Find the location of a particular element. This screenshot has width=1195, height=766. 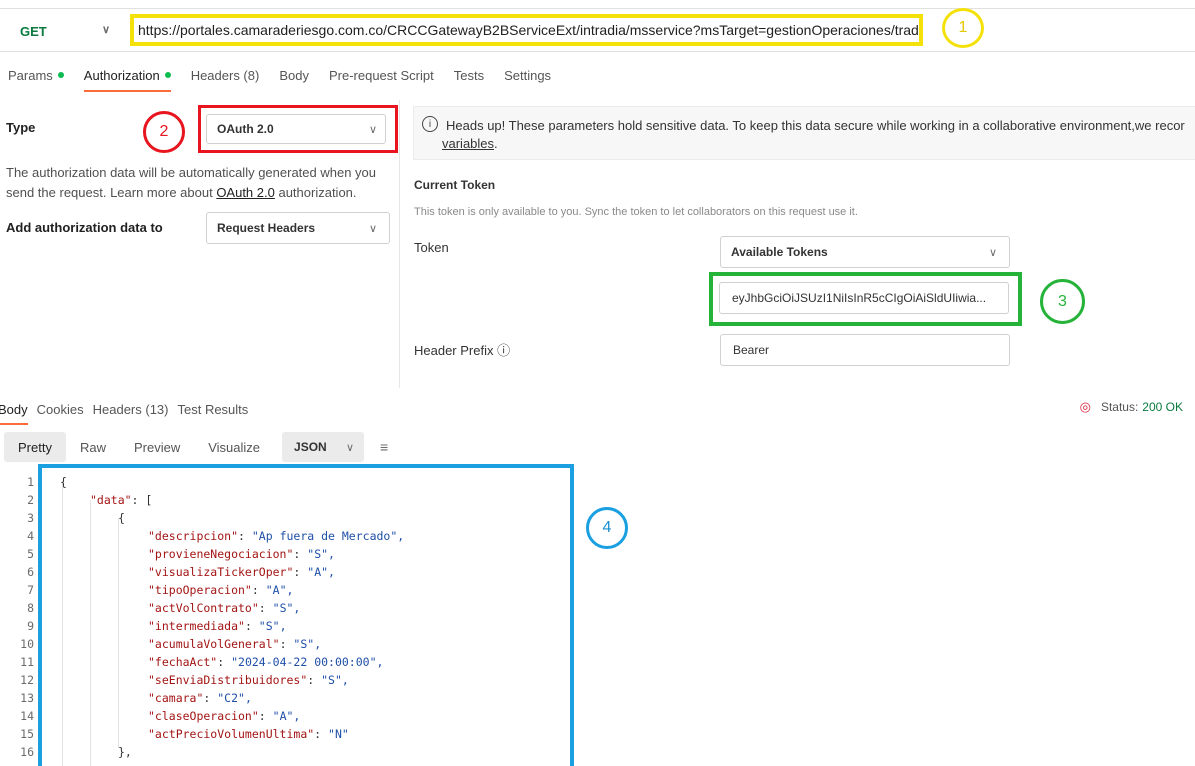

tab-body: Body is located at coordinates (294, 75).